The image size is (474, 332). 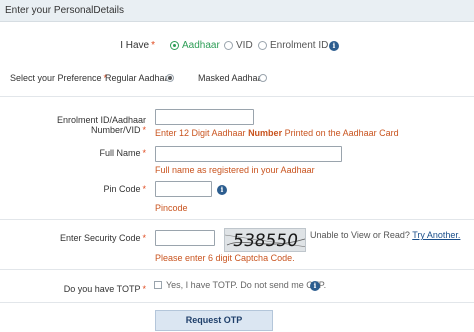 I want to click on captcha-help: Unable to View or Read? Try Another., so click(x=385, y=235).